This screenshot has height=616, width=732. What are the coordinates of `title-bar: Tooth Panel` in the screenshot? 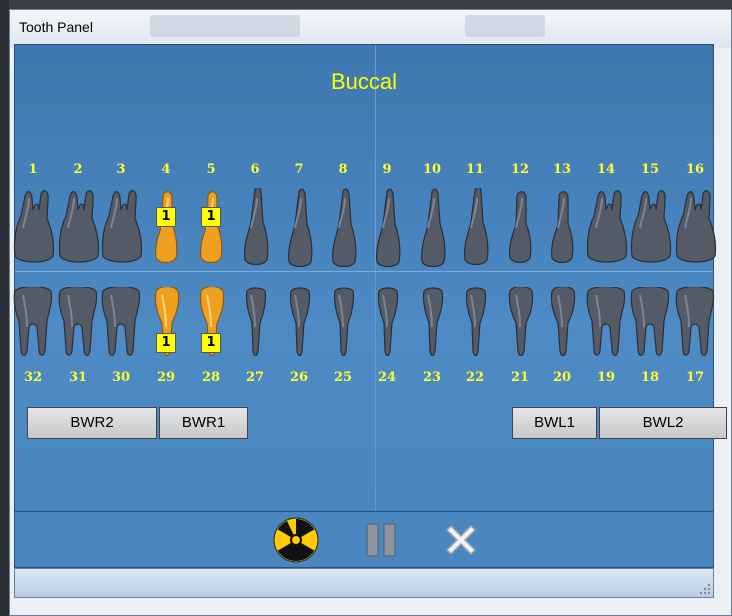 It's located at (370, 29).